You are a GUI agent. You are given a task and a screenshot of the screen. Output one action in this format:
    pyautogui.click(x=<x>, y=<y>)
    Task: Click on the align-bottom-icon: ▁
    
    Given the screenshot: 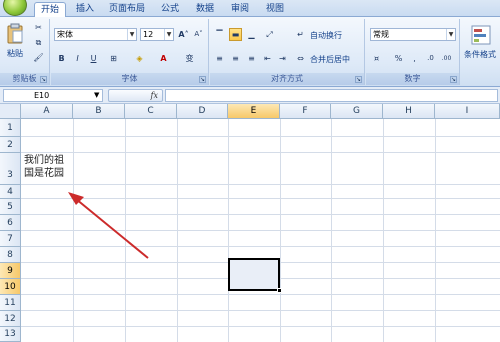 What is the action you would take?
    pyautogui.click(x=251, y=34)
    